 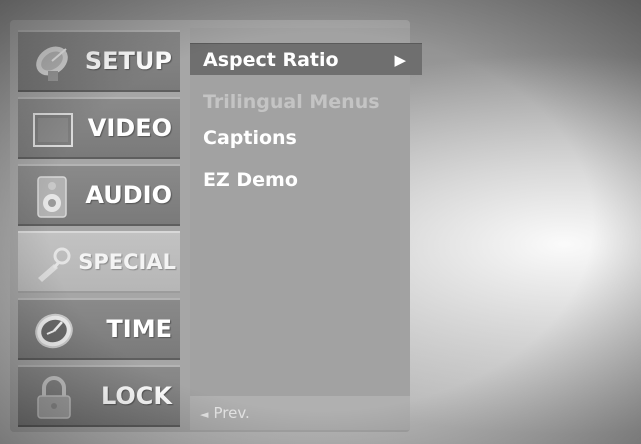 I want to click on satellite-dish-icon, so click(x=52, y=63).